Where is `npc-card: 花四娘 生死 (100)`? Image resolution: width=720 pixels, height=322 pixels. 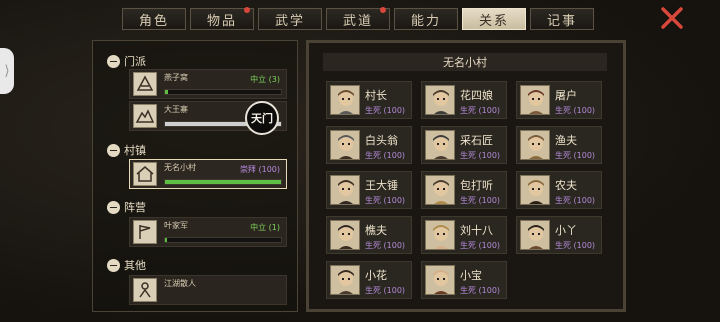 npc-card: 花四娘 生死 (100) is located at coordinates (464, 100).